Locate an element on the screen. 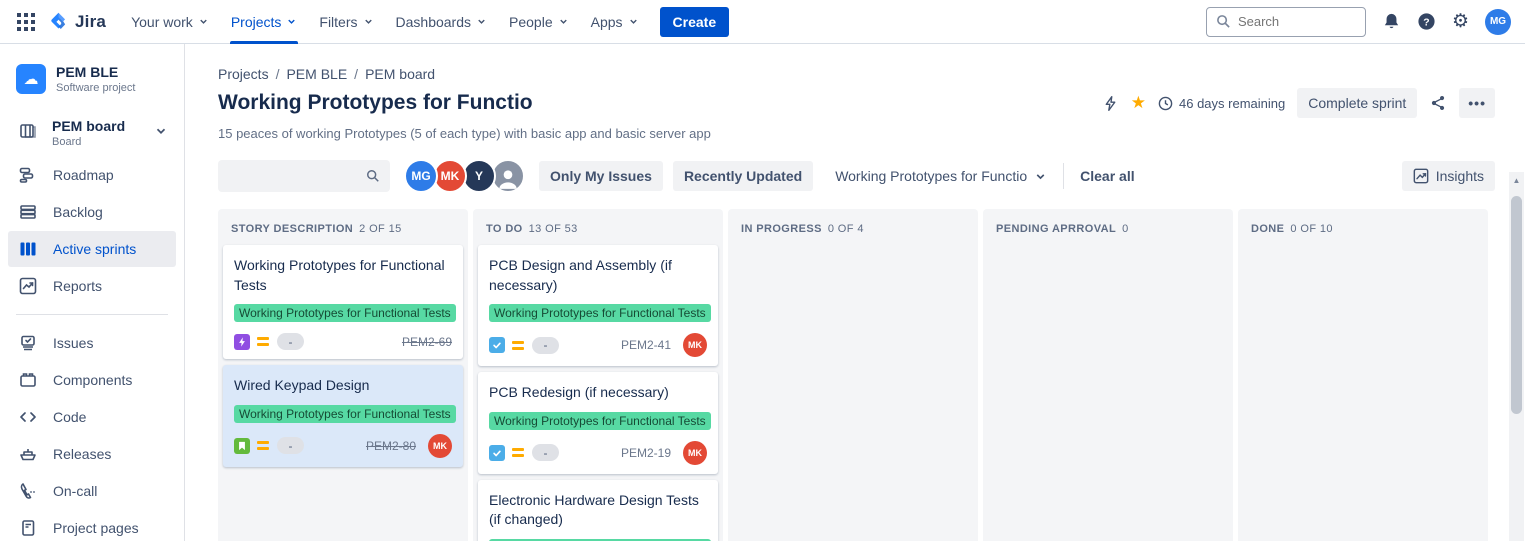 The image size is (1525, 541). insights-button: Insights is located at coordinates (1448, 176).